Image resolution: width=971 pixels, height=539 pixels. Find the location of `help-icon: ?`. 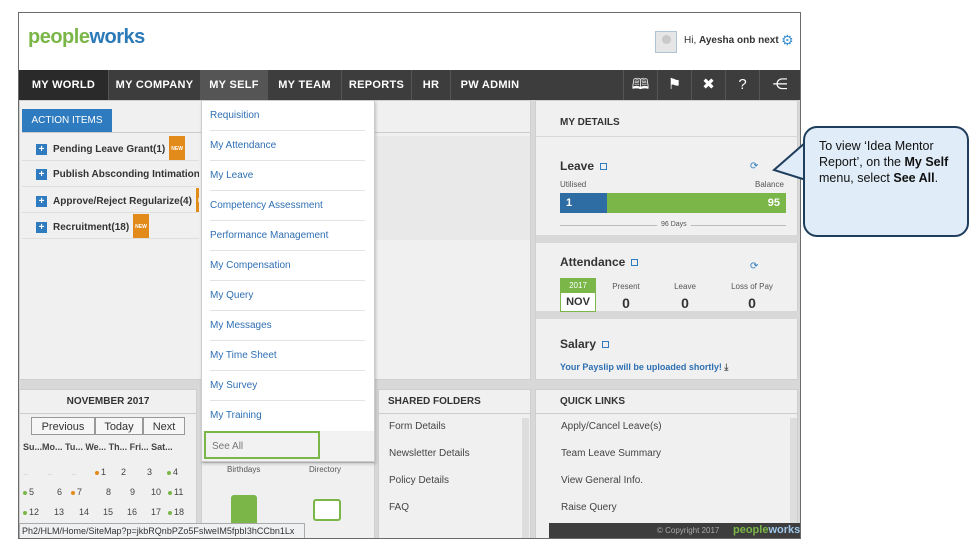

help-icon: ? is located at coordinates (742, 85).